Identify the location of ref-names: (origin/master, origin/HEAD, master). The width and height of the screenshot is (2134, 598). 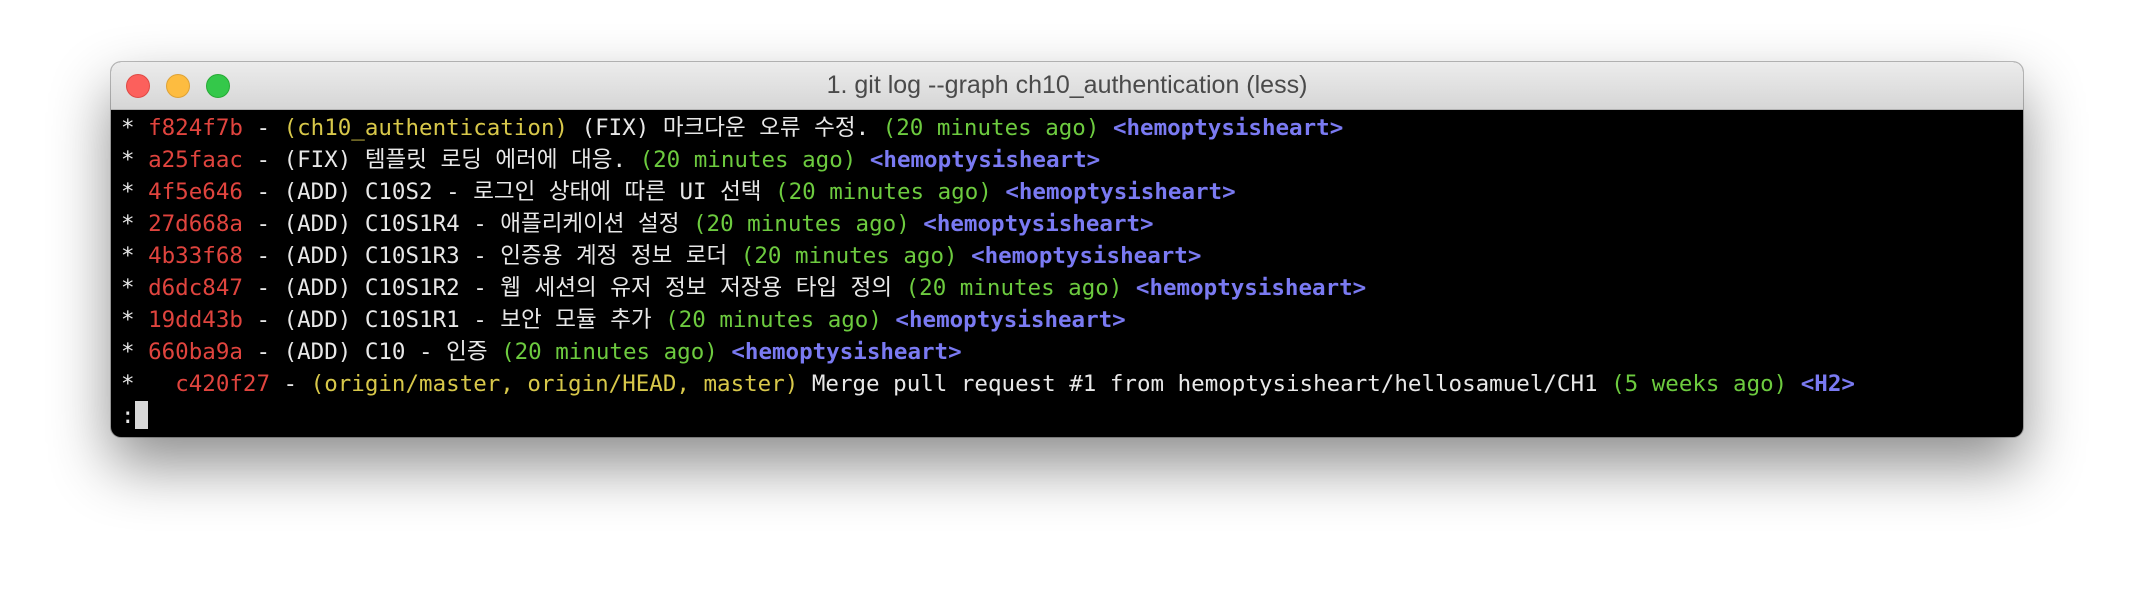
(554, 384).